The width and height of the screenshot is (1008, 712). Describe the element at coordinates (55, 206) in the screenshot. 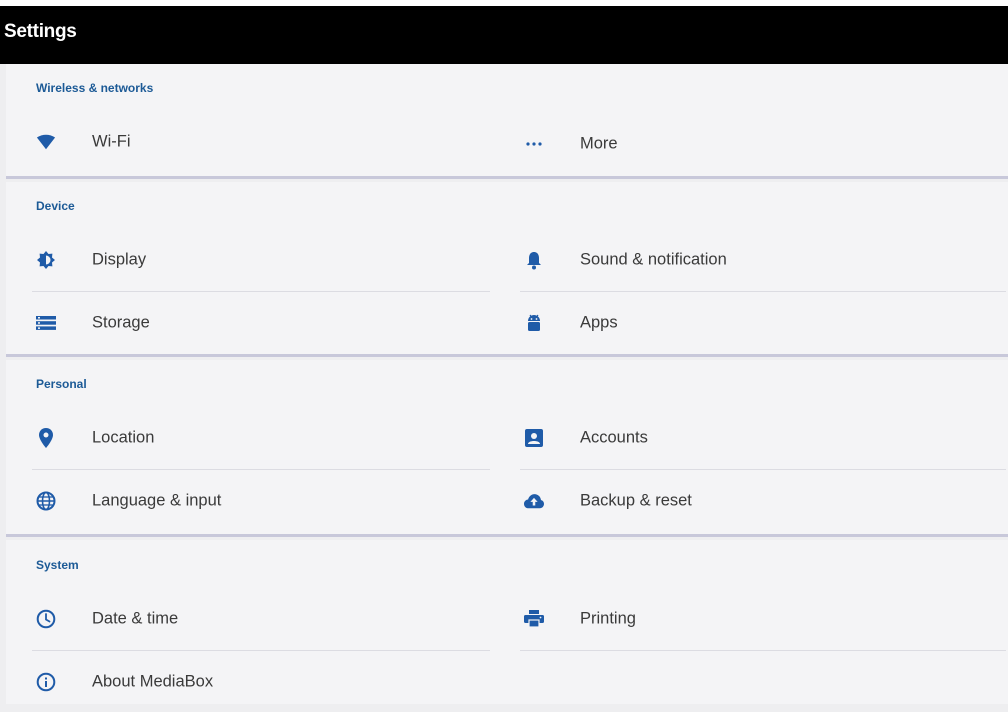

I see `section-header-device: Device` at that location.